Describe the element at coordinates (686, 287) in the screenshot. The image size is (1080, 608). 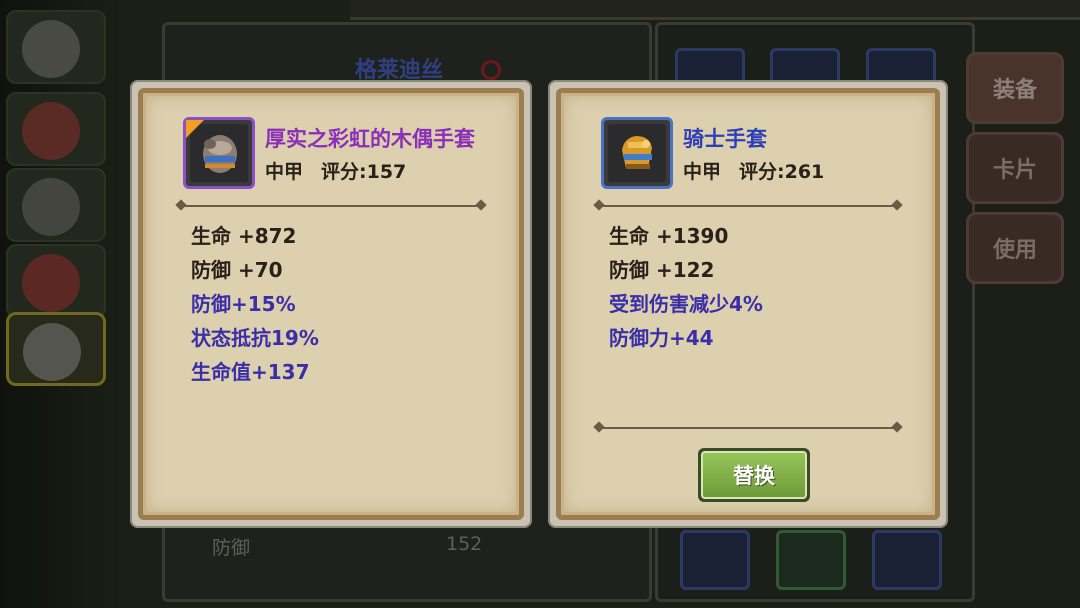
I see `stat-list: 生命 +1390 防御 +122 受到伤害减少4% 防御力+44` at that location.